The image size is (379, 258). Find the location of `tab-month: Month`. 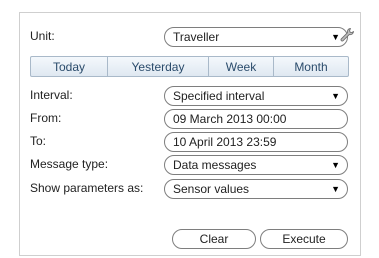

tab-month: Month is located at coordinates (311, 66).